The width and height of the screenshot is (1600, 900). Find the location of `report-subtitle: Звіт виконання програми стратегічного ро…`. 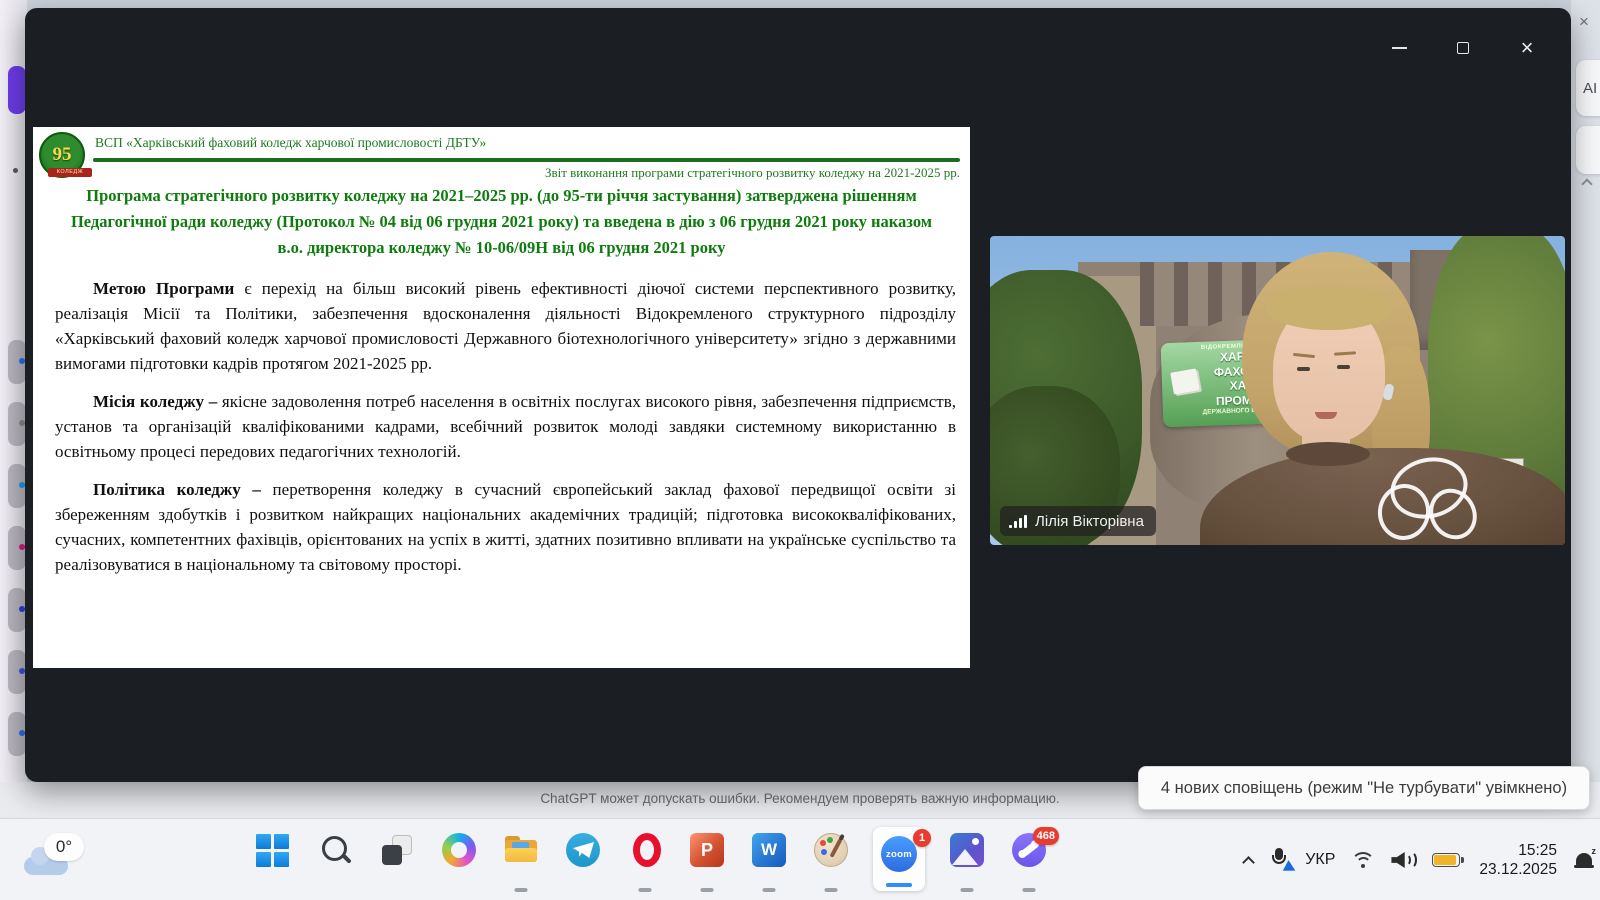

report-subtitle: Звіт виконання програми стратегічного ро… is located at coordinates (752, 172).